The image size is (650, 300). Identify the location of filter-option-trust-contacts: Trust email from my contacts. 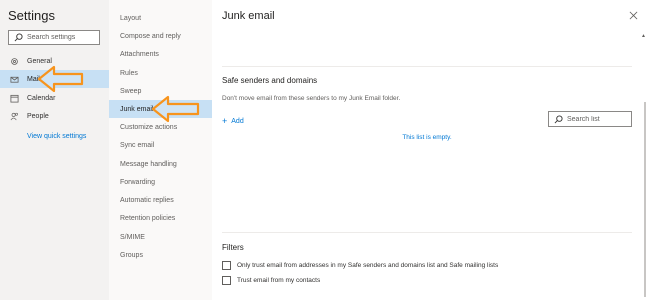
(271, 280).